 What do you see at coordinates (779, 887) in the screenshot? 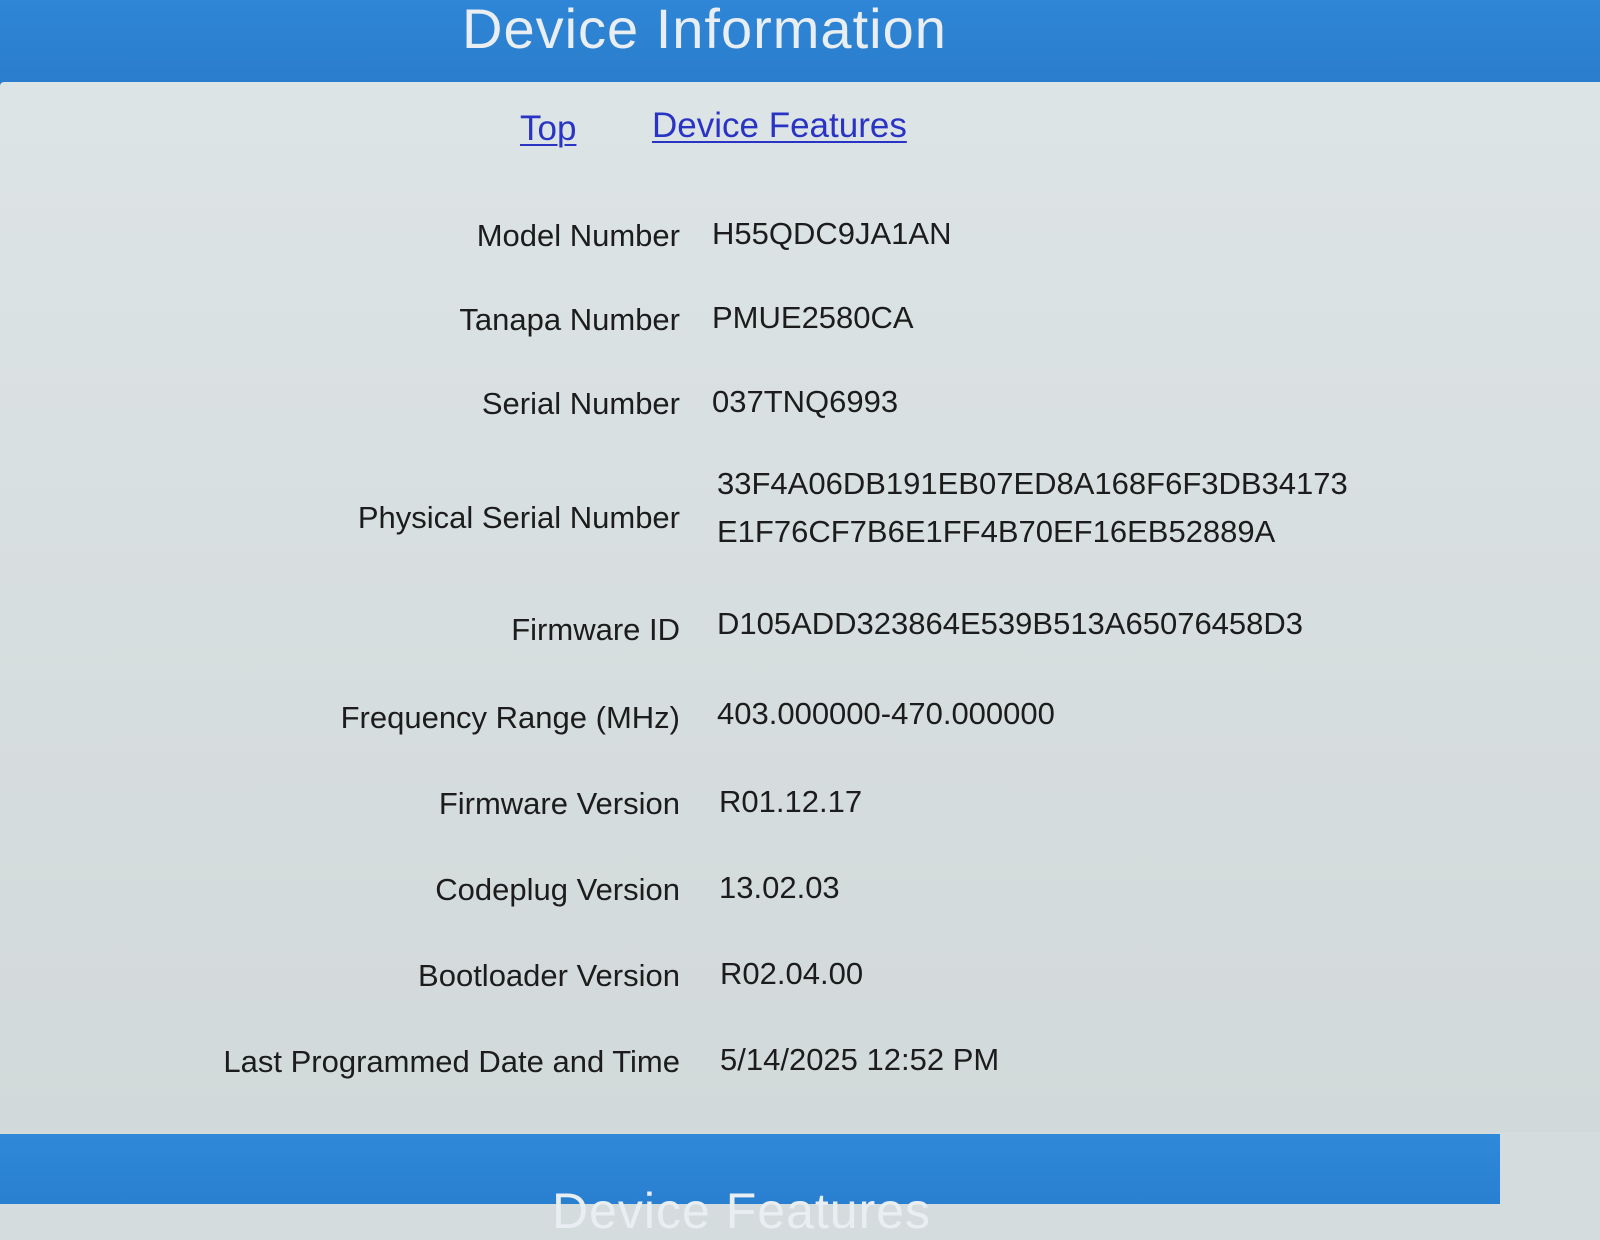
I see `codeplug-version-value: 13.02.03` at bounding box center [779, 887].